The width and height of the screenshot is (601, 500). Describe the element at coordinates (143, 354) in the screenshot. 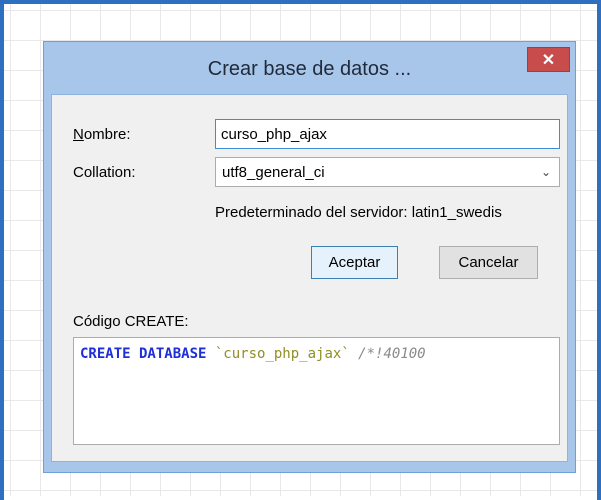

I see `sql-keyword: CREATE DATABASE` at that location.